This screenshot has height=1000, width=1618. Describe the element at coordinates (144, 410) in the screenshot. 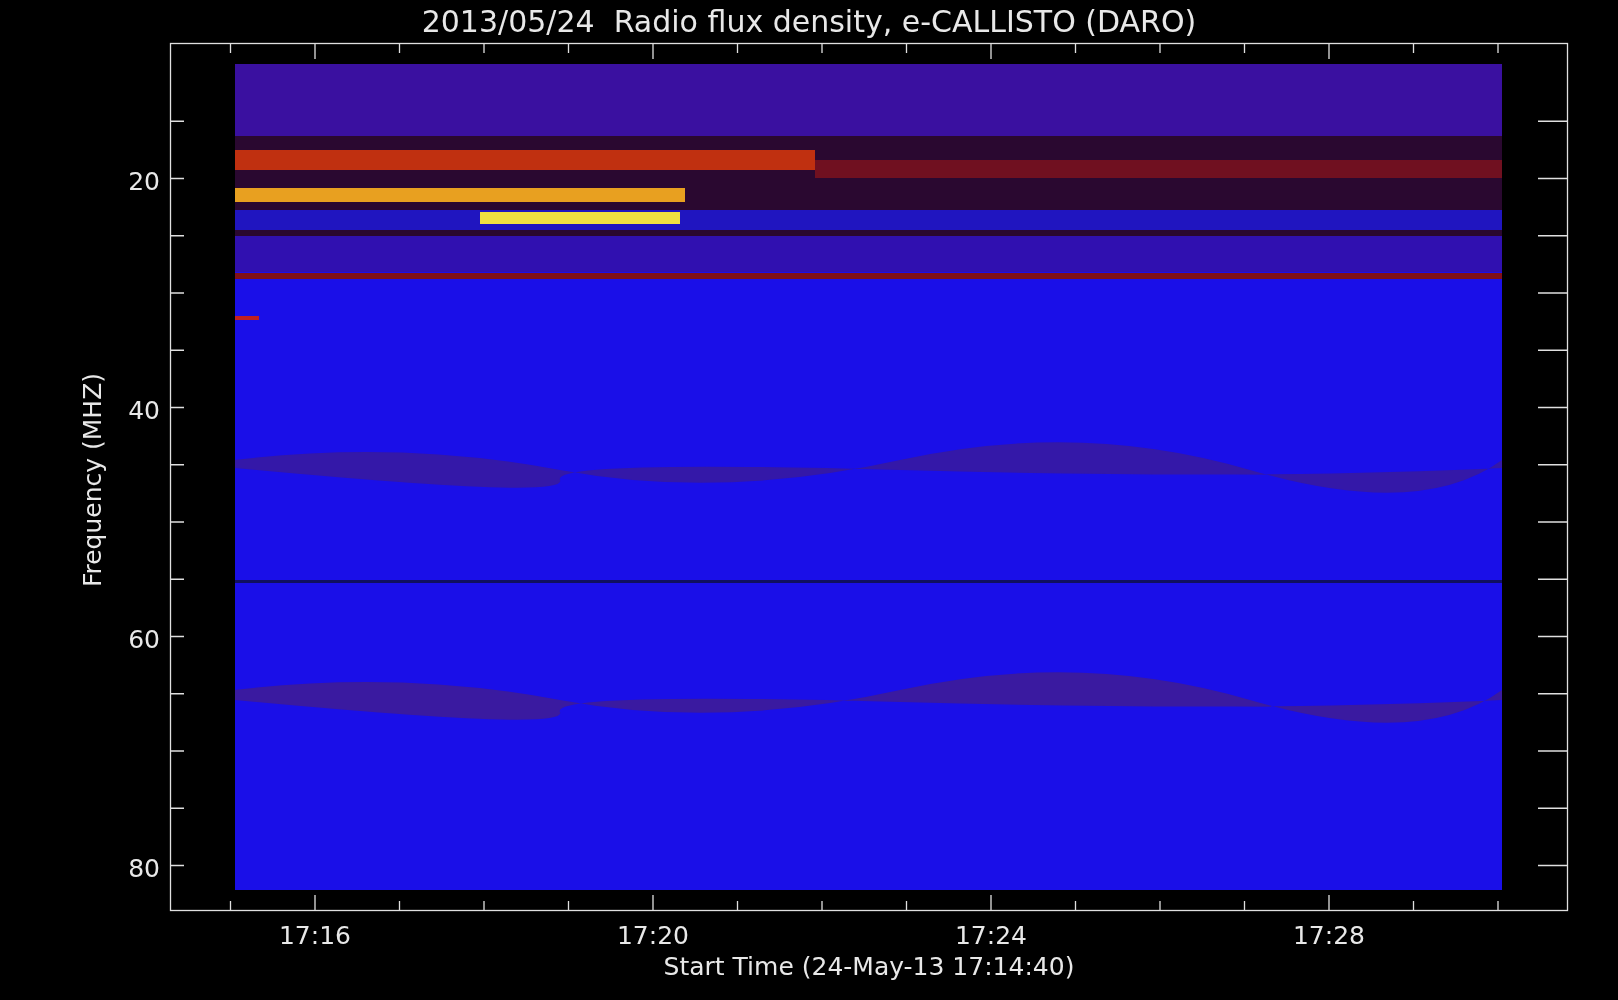

I see `y-tick-label: 40` at that location.